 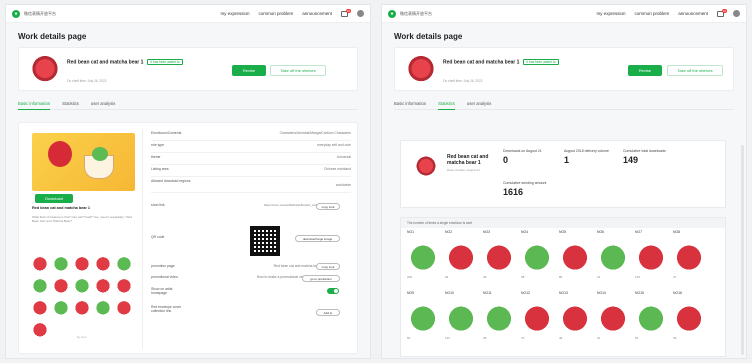 I want to click on emoticon-cell: NO1 200, so click(x=425, y=258).